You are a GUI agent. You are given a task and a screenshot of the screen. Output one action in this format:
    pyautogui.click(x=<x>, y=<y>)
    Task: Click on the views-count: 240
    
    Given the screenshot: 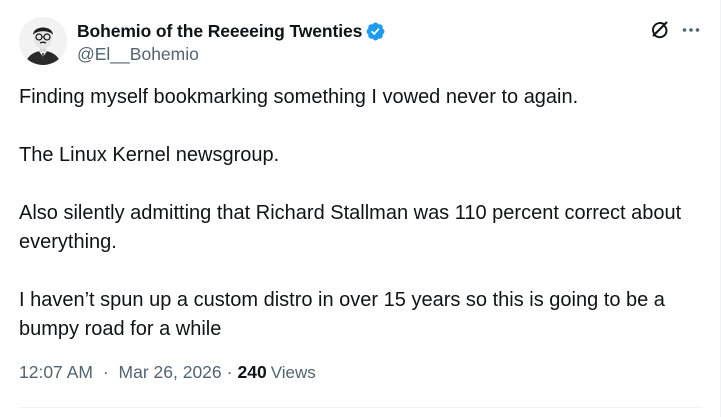 What is the action you would take?
    pyautogui.click(x=252, y=372)
    